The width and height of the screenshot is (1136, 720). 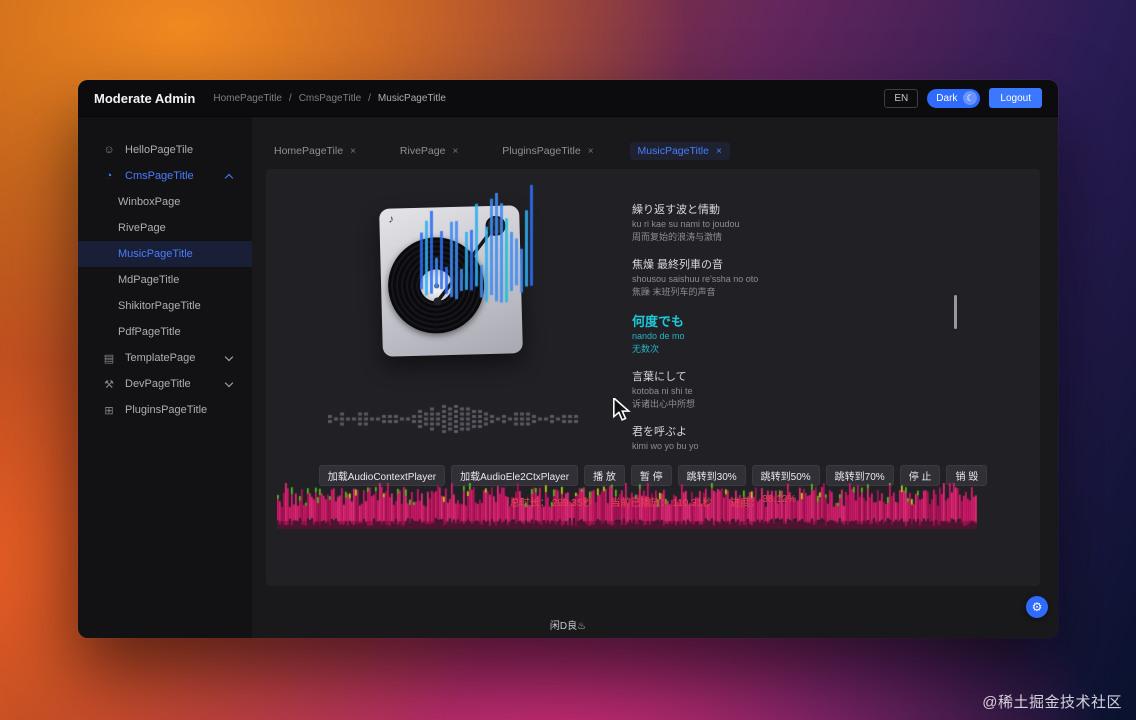 I want to click on sidebar-item-devpagetitle: ⚒ DevPageTitle, so click(x=165, y=384).